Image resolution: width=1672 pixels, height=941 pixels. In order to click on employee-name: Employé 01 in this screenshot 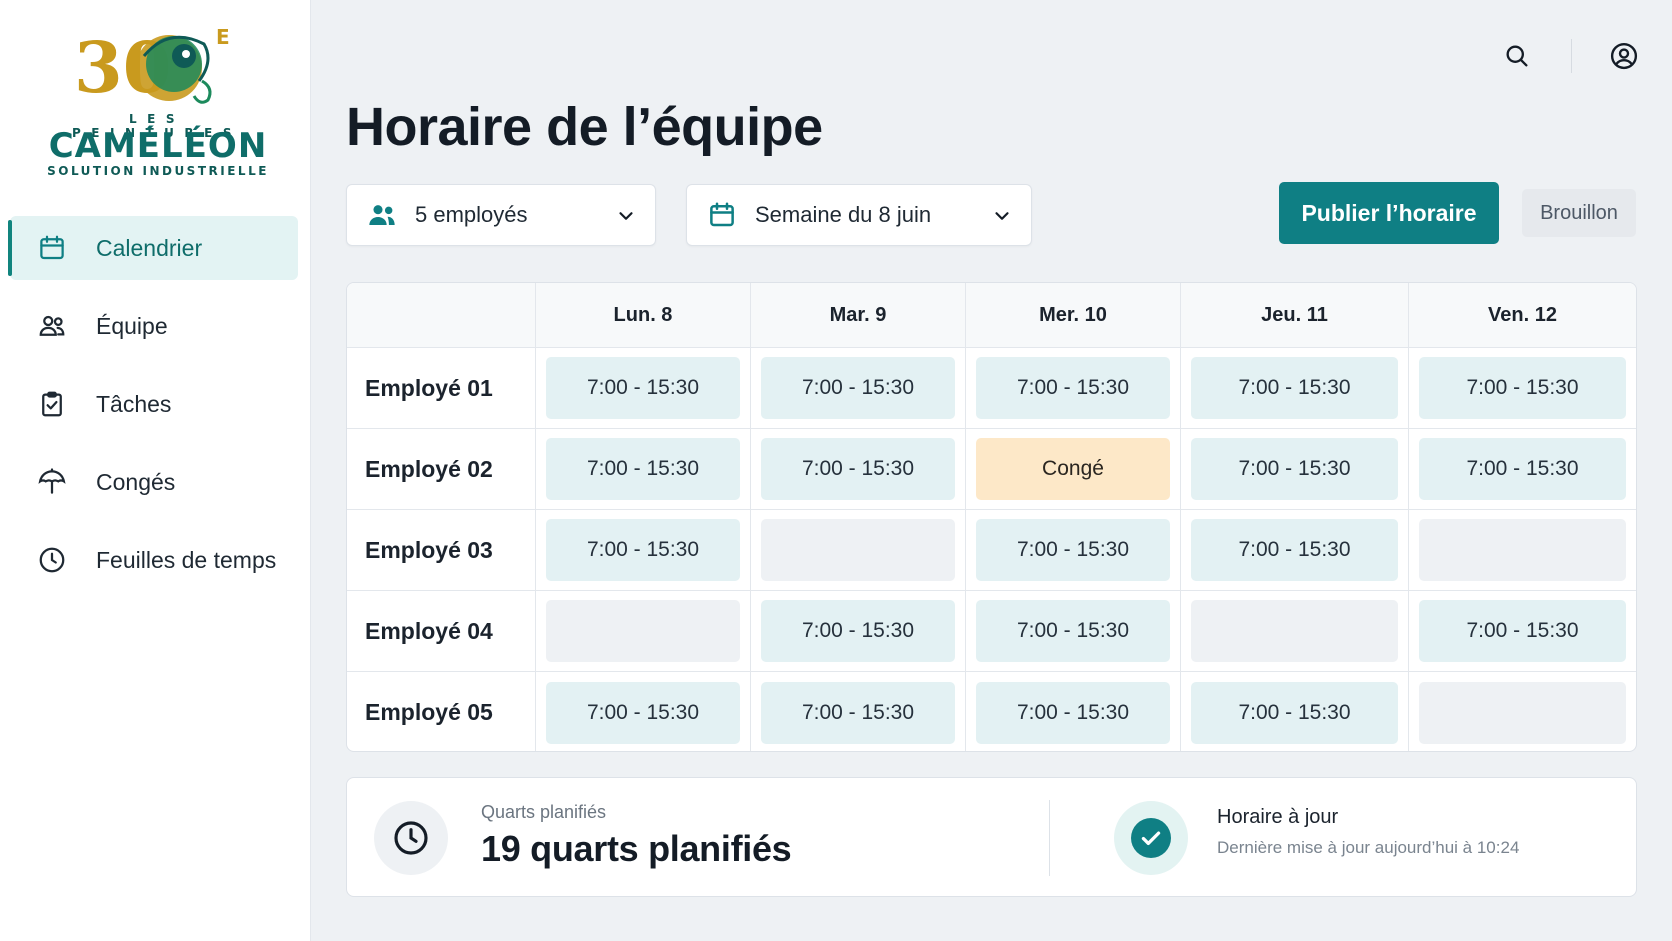, I will do `click(441, 388)`.